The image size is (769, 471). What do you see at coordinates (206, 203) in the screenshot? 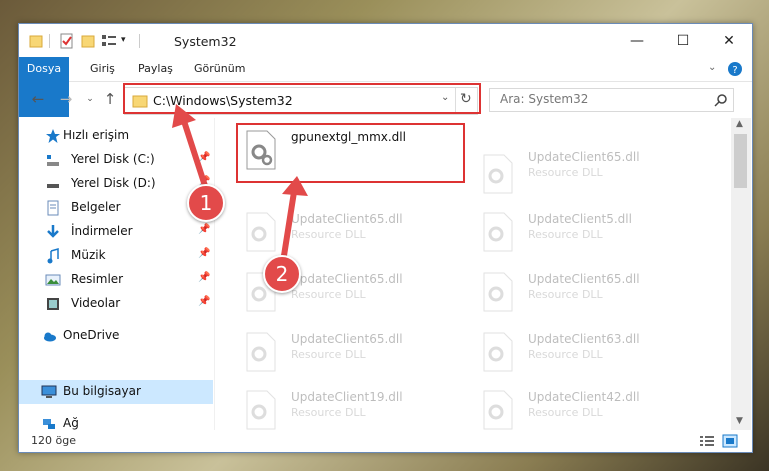
I see `step-marker-1: 1` at bounding box center [206, 203].